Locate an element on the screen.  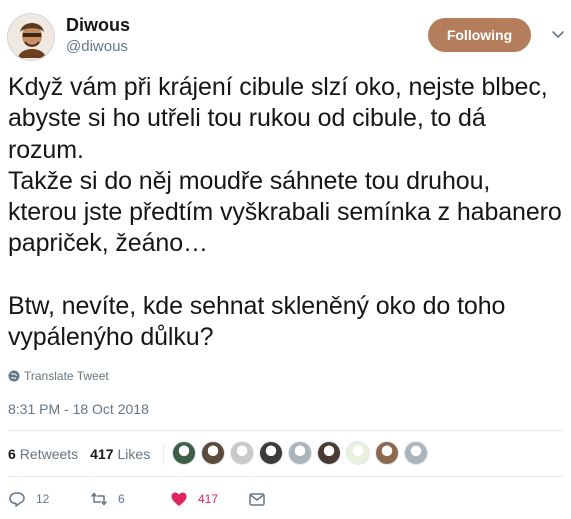
tweet-stats: 6 Retweets 417 Likes is located at coordinates (85, 454).